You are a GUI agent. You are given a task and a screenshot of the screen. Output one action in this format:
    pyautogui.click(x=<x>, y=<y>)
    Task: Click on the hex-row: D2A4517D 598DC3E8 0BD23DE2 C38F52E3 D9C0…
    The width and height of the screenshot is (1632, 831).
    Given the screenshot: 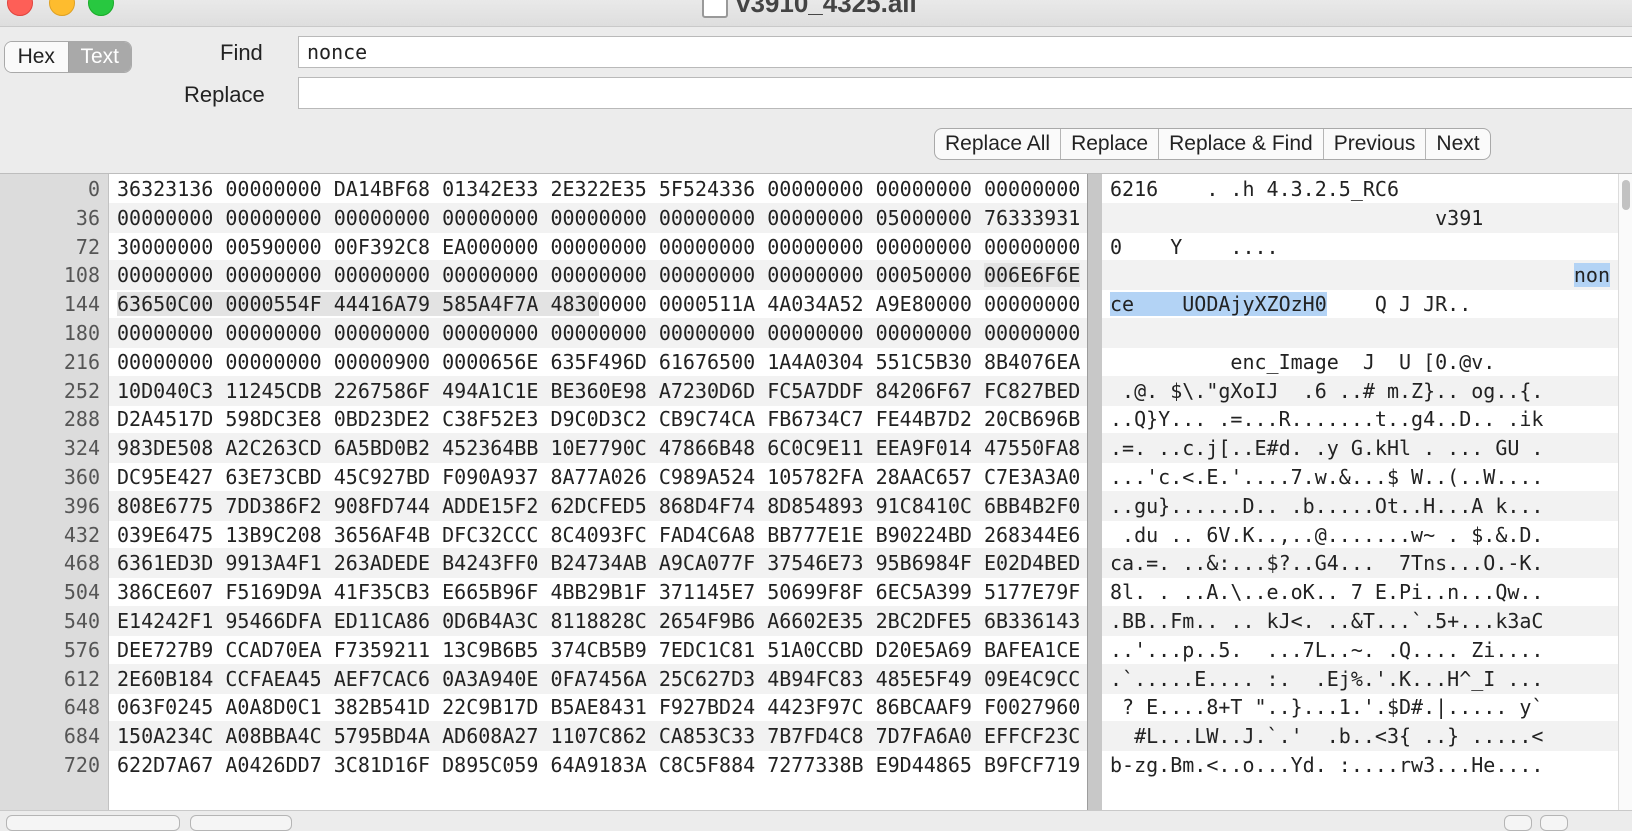 What is the action you would take?
    pyautogui.click(x=598, y=419)
    